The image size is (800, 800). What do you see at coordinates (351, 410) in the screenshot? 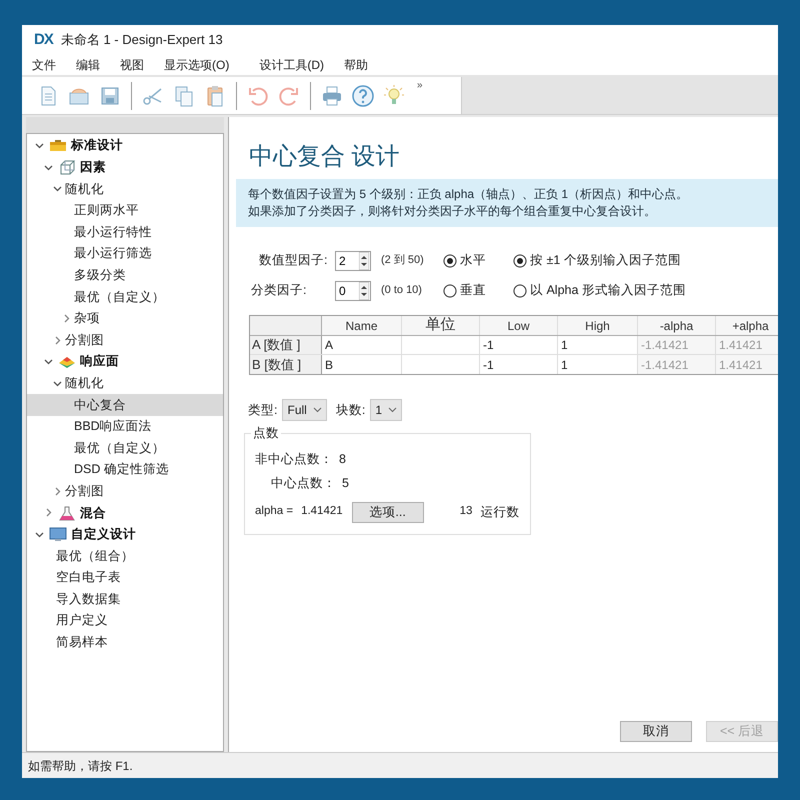
I see `field-label: 块数:` at bounding box center [351, 410].